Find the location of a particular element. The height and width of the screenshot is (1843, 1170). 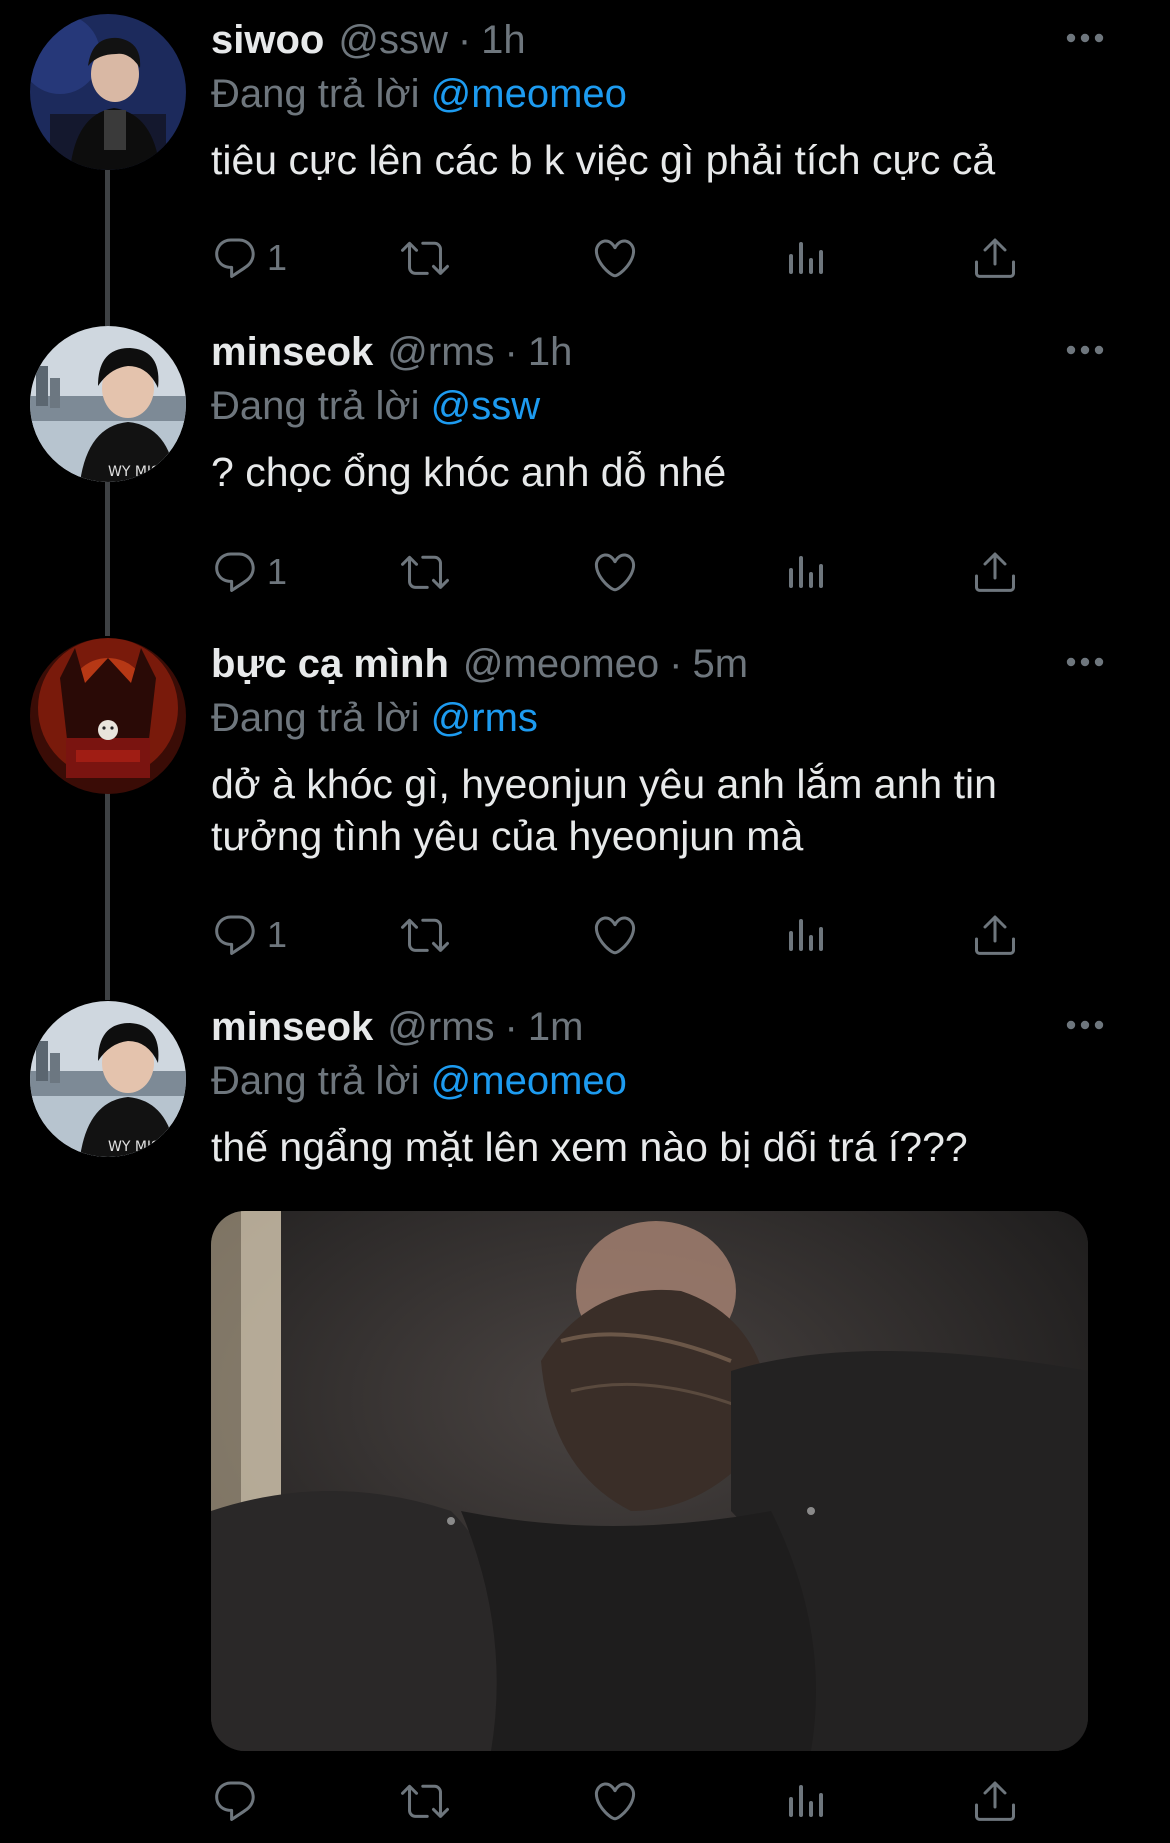

display-name: siwoo is located at coordinates (267, 40).